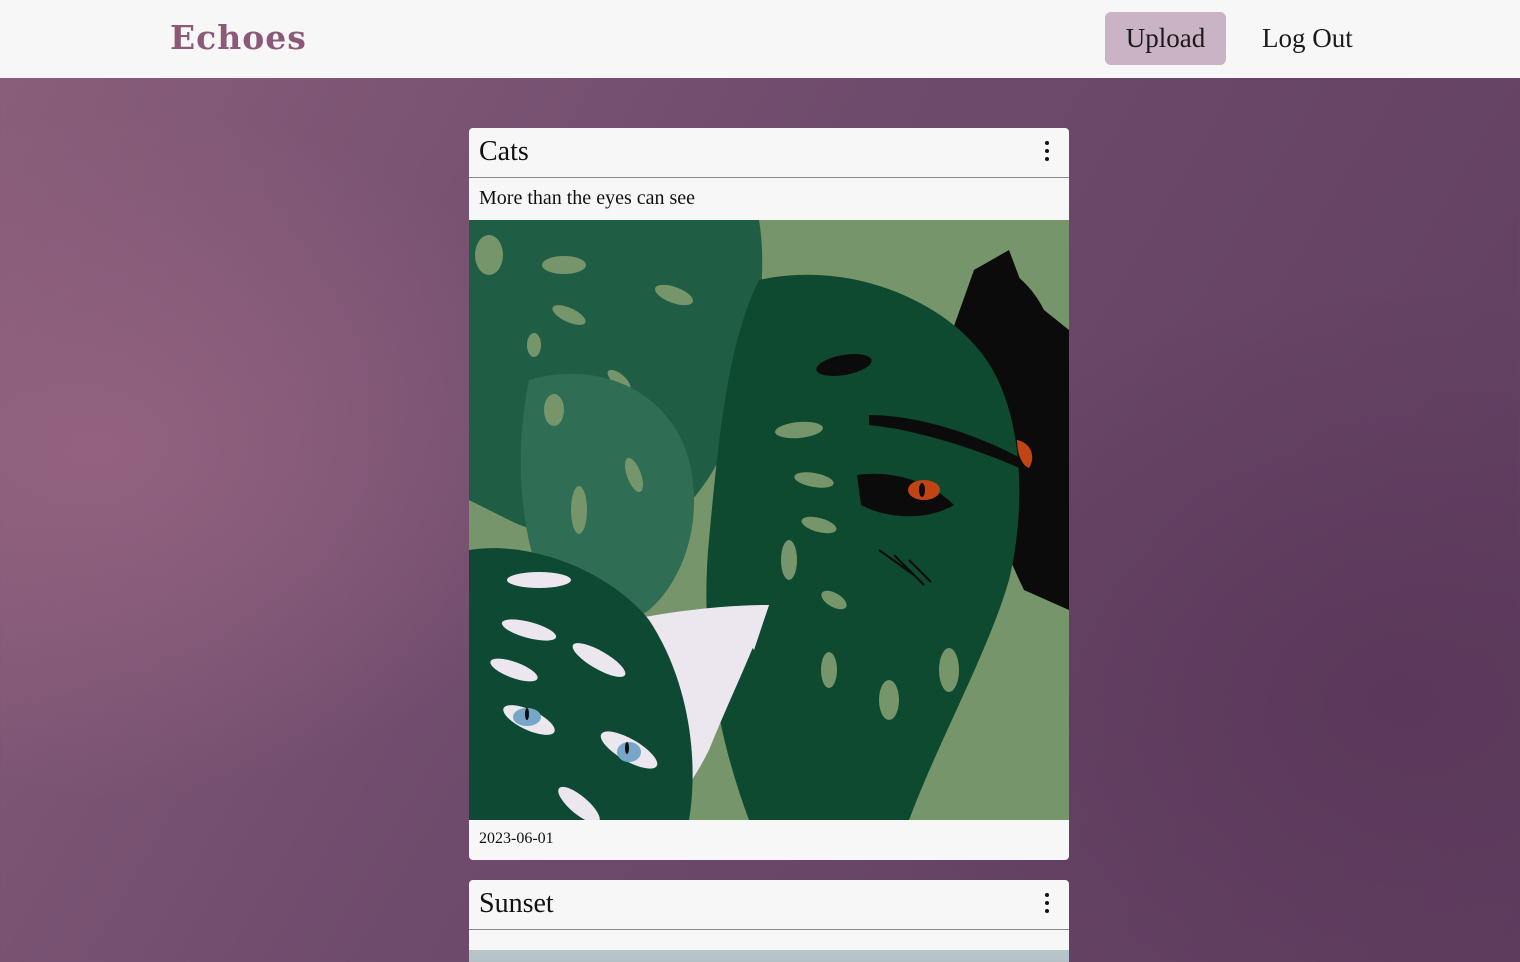  What do you see at coordinates (769, 940) in the screenshot?
I see `post-description` at bounding box center [769, 940].